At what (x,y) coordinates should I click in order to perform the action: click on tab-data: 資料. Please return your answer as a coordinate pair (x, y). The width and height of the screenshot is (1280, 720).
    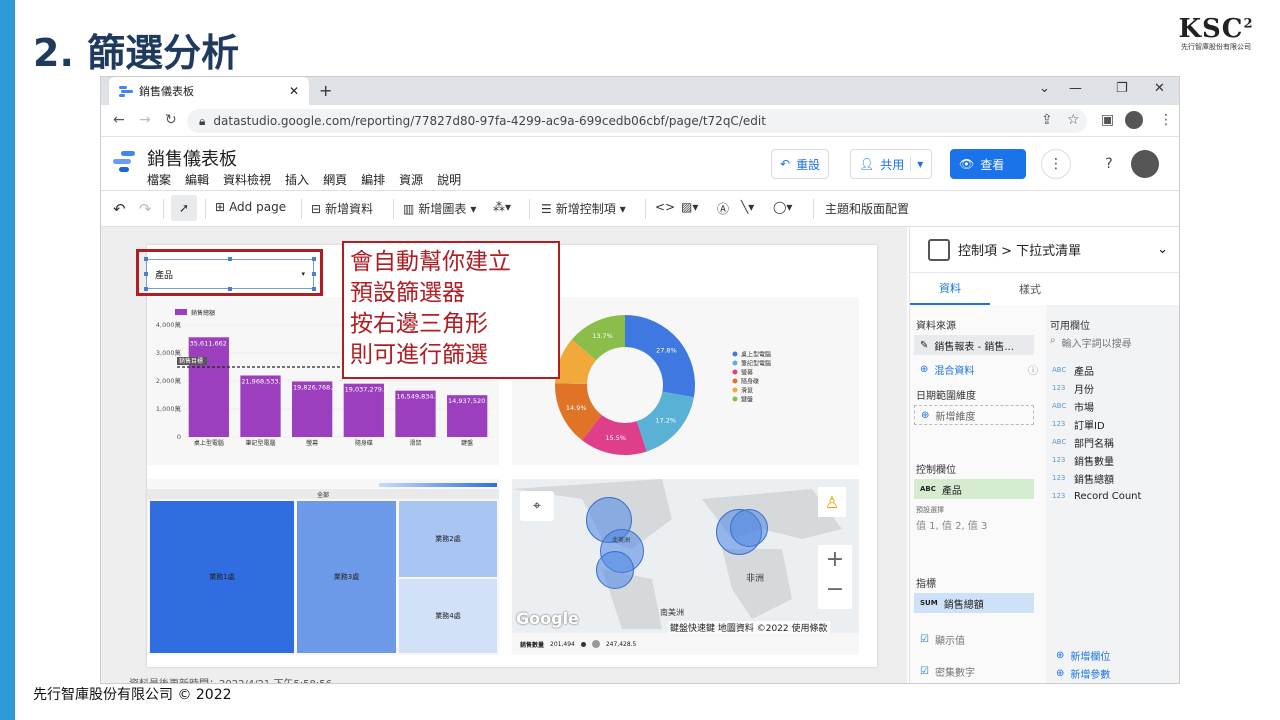
    Looking at the image, I should click on (950, 289).